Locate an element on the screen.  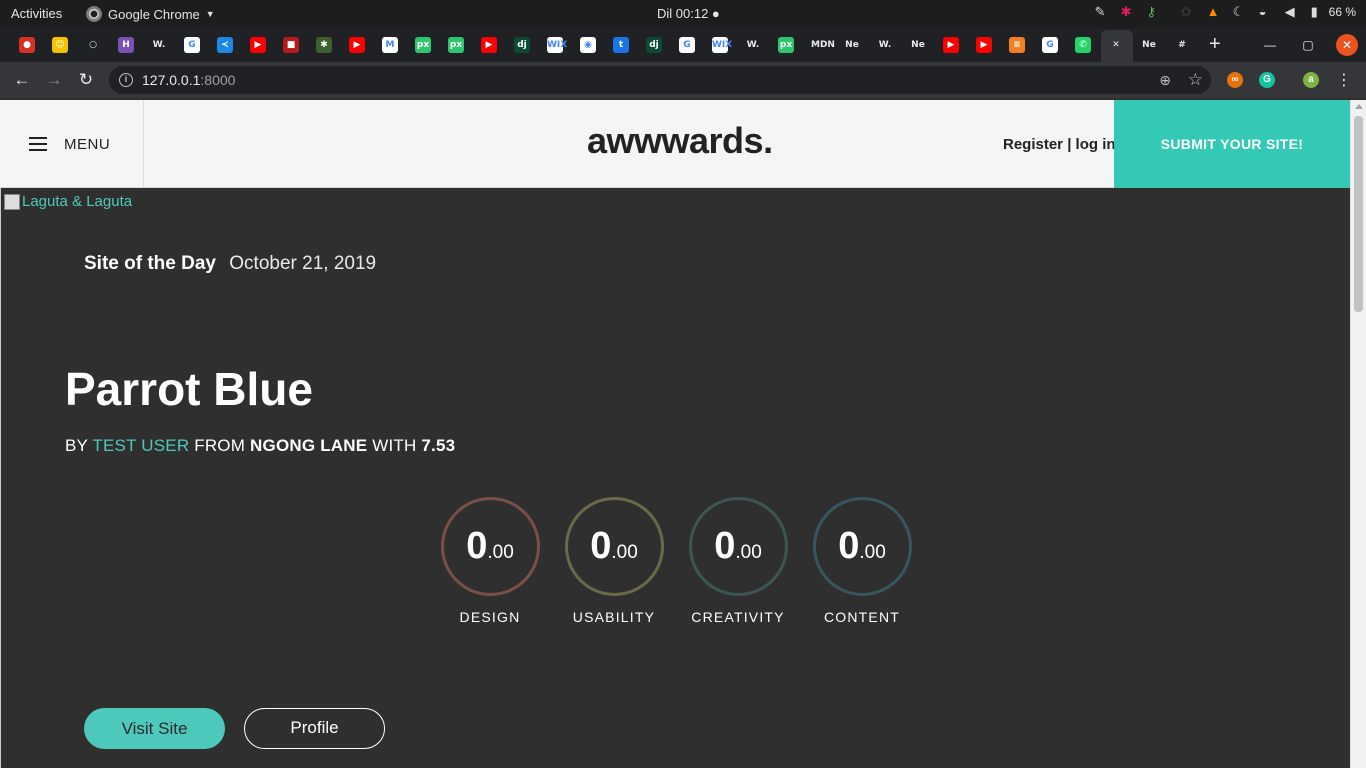
reload-icon: ↻ is located at coordinates (86, 80).